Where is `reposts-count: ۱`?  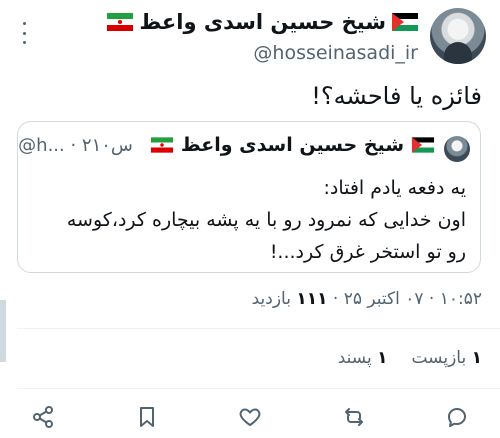
reposts-count: ۱ is located at coordinates (476, 358).